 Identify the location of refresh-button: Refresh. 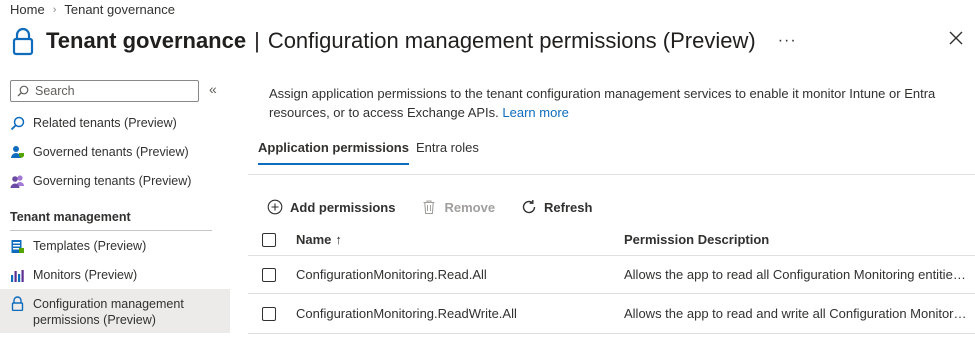
(556, 207).